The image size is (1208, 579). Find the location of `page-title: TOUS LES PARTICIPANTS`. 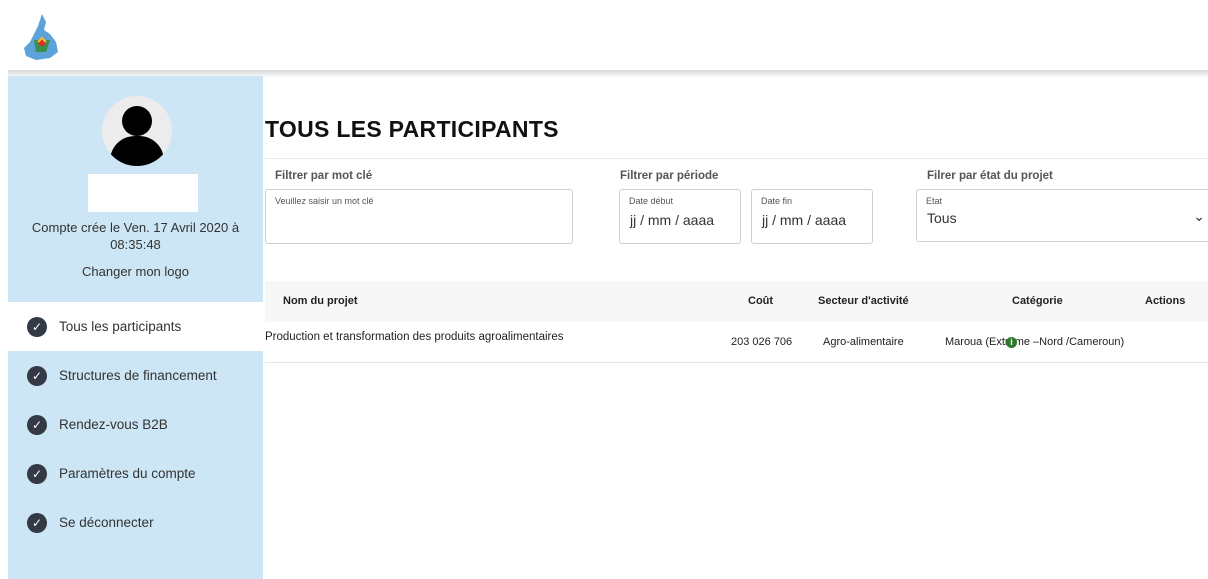

page-title: TOUS LES PARTICIPANTS is located at coordinates (412, 129).